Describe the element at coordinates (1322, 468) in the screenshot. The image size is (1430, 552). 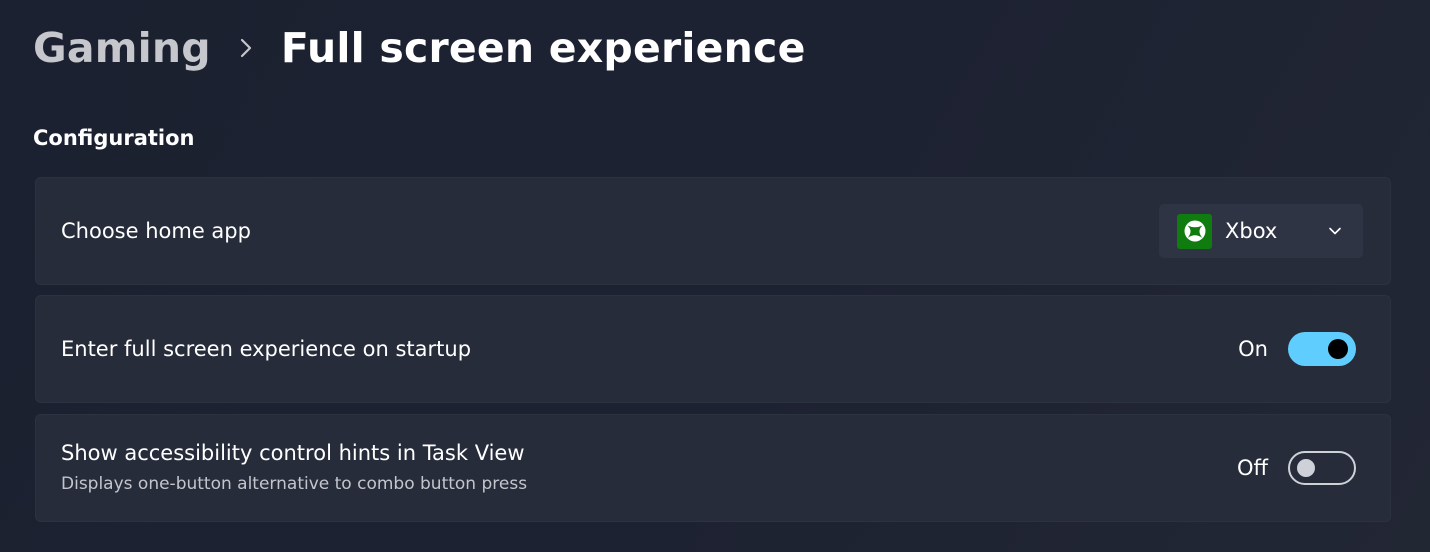
I see `hints-toggle-switch` at that location.